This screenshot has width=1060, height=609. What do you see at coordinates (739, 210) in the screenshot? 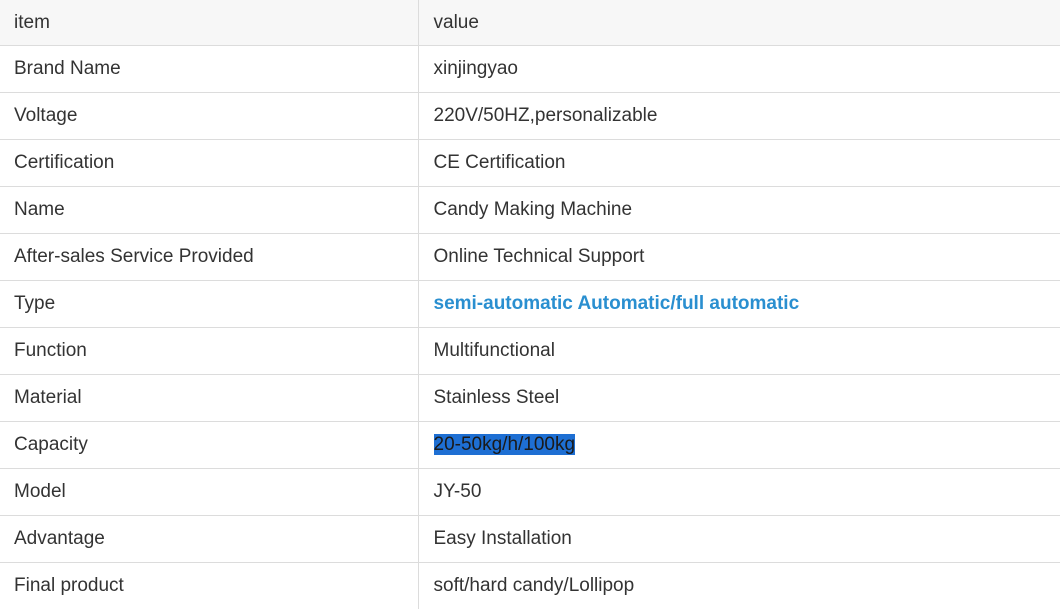
I see `row-value: Candy Making Machine` at bounding box center [739, 210].